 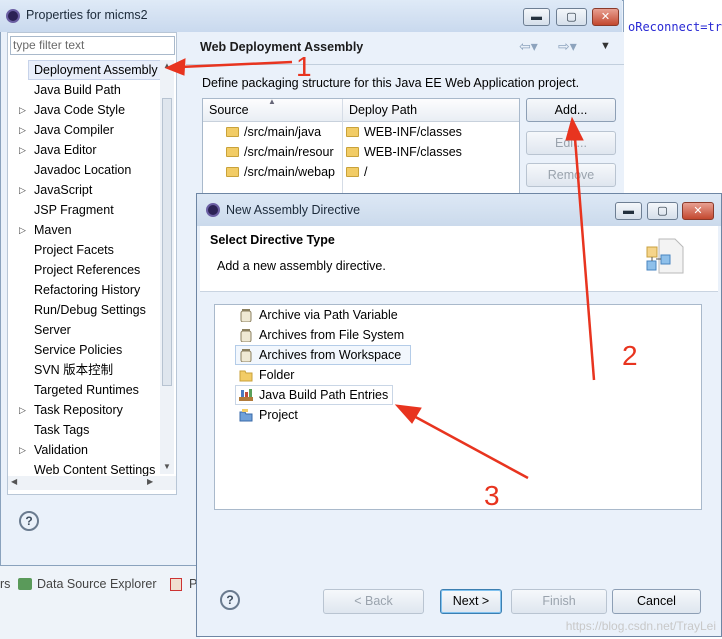 I want to click on annotation-3: 3, so click(x=492, y=495).